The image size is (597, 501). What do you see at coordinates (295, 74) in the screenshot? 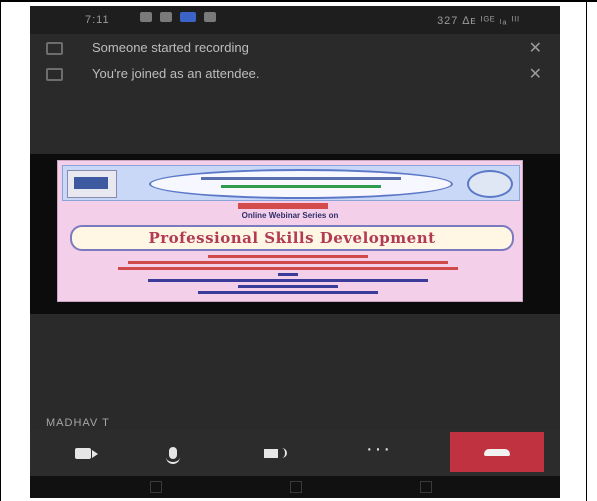
I see `notification-attendee: You're joined as an attendee. ✕` at bounding box center [295, 74].